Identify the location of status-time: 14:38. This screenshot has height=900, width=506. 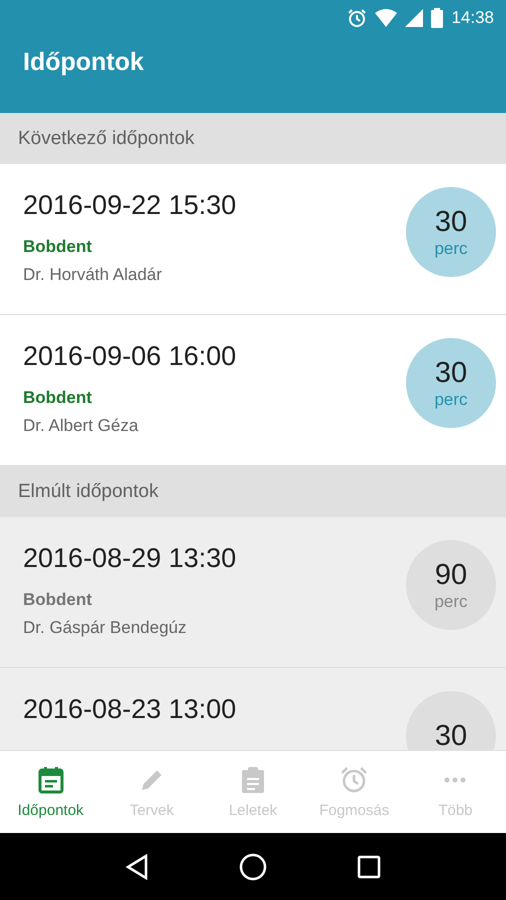
(472, 18).